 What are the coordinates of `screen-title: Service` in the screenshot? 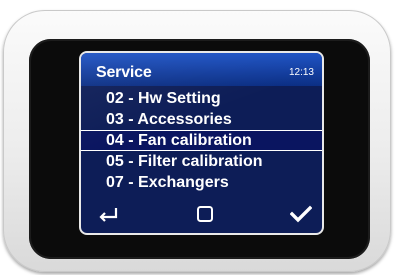 It's located at (124, 72).